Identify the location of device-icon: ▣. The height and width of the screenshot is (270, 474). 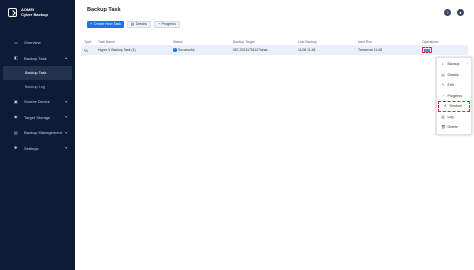
(16, 101).